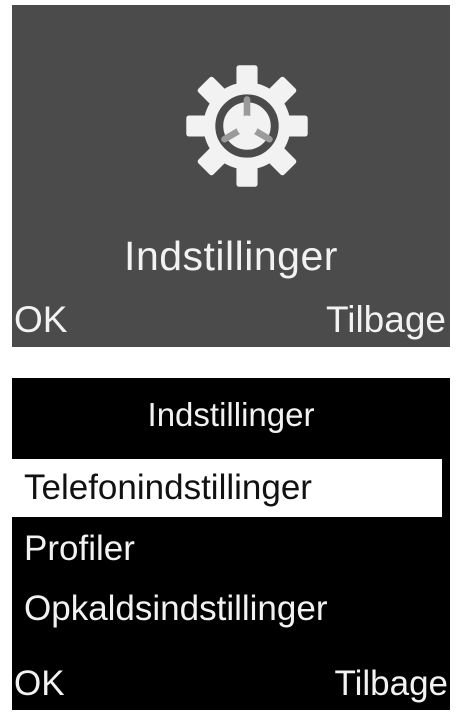 The width and height of the screenshot is (462, 717). What do you see at coordinates (231, 609) in the screenshot?
I see `menu-item-opkaldsindstillinger: Opkaldsindstillinger` at bounding box center [231, 609].